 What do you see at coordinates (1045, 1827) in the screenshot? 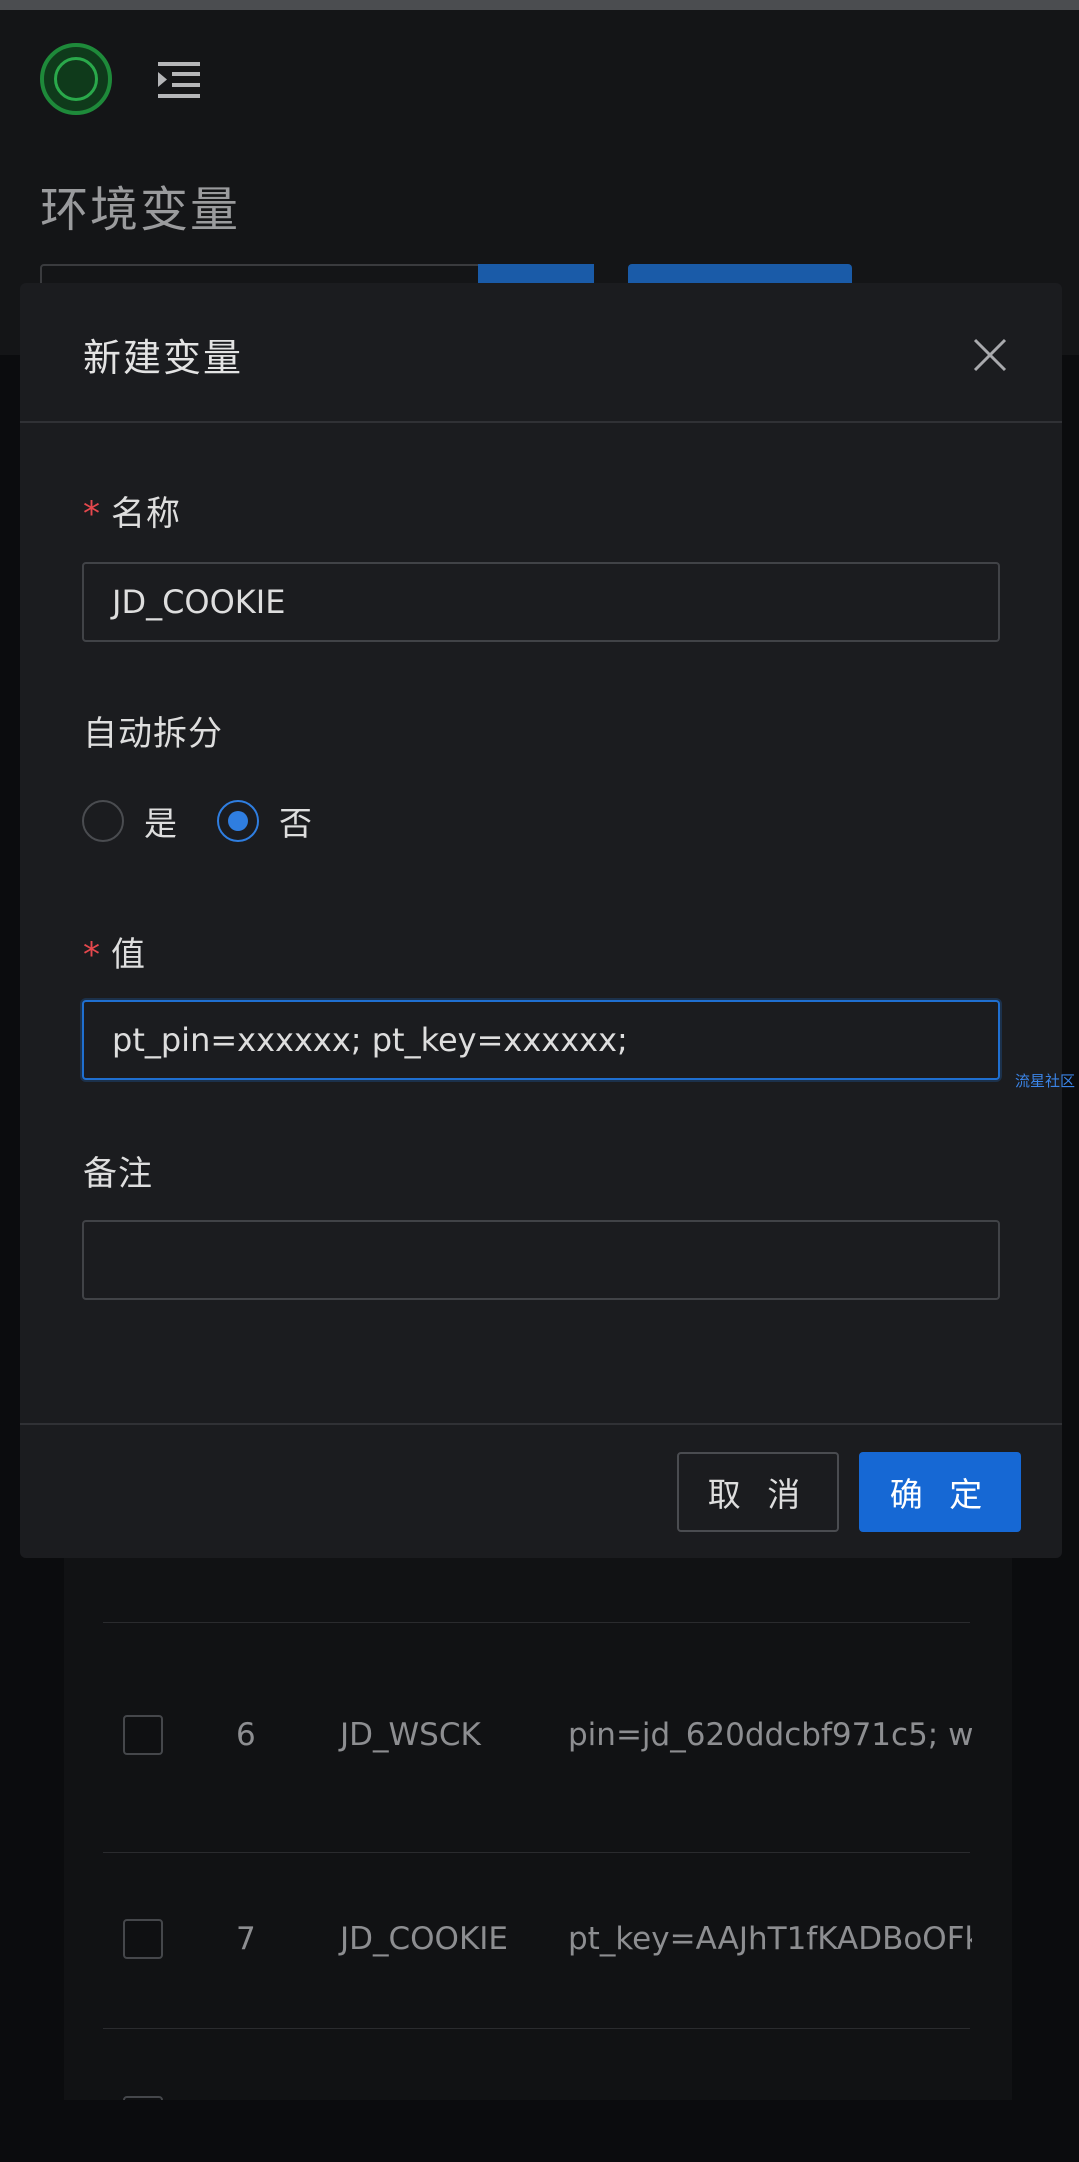
I see `side-gutter` at bounding box center [1045, 1827].